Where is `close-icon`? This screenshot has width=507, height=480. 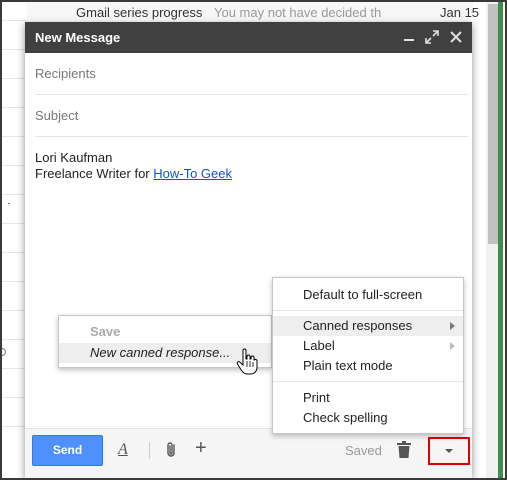 close-icon is located at coordinates (456, 37).